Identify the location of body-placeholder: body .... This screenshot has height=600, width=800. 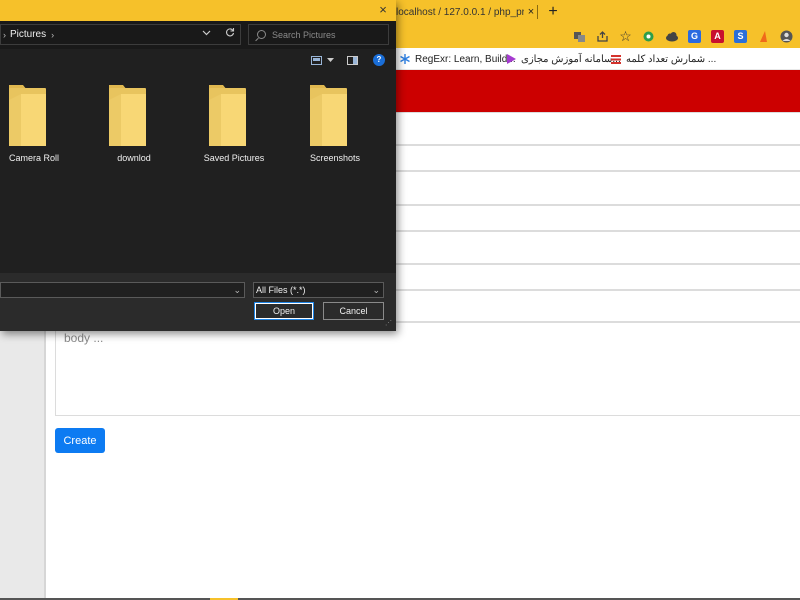
(84, 338).